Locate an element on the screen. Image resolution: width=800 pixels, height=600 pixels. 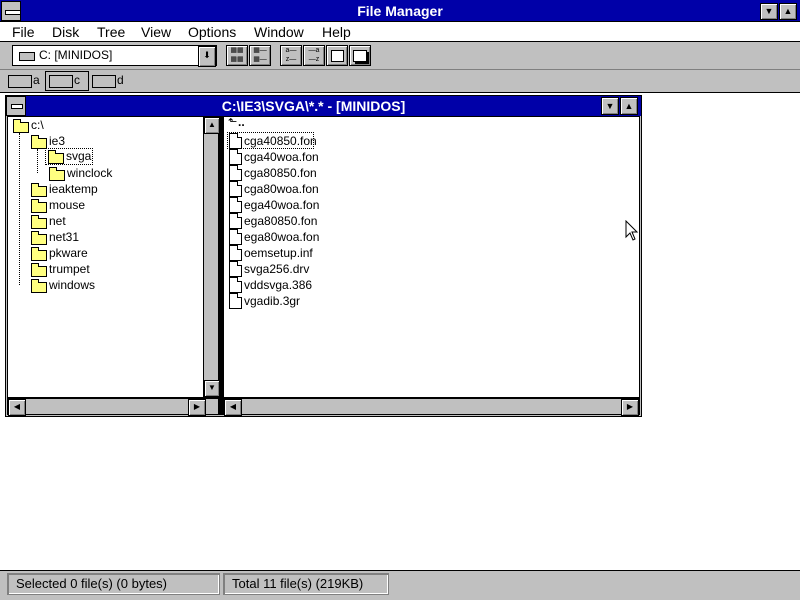
status-selected: Selected 0 file(s) (0 bytes) is located at coordinates (113, 584).